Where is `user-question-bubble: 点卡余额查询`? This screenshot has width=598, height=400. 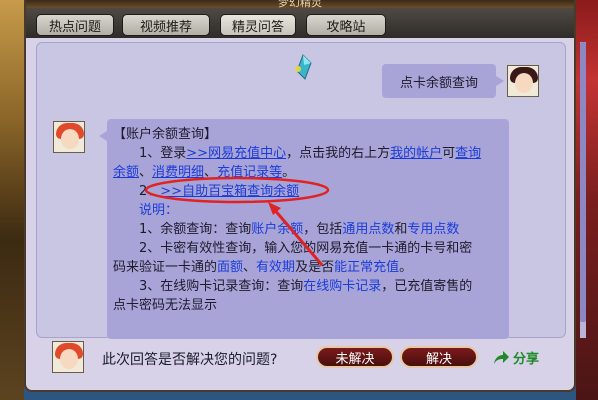
user-question-bubble: 点卡余额查询 is located at coordinates (443, 81).